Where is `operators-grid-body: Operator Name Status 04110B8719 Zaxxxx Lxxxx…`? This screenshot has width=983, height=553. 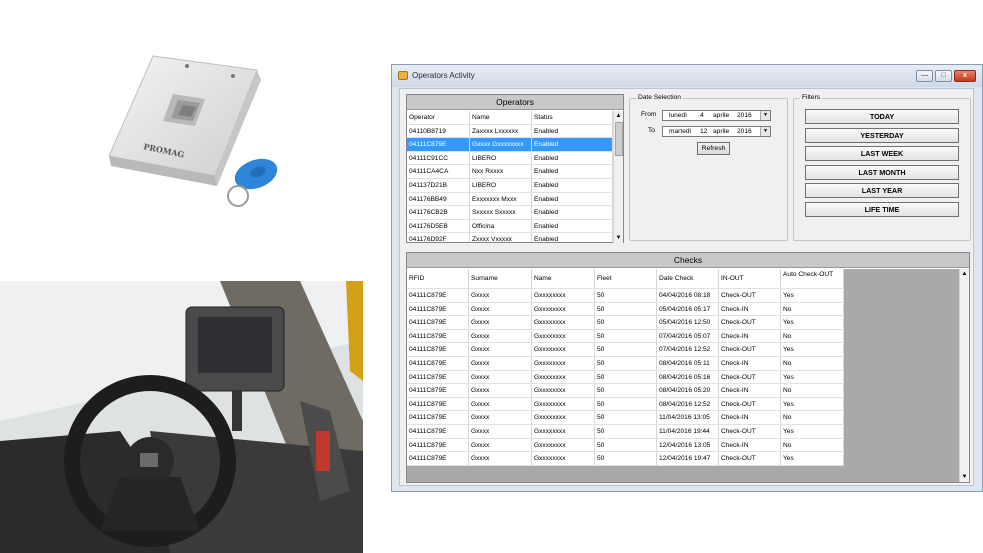
operators-grid-body: Operator Name Status 04110B8719 Zaxxxx Lxxxx… is located at coordinates (510, 176).